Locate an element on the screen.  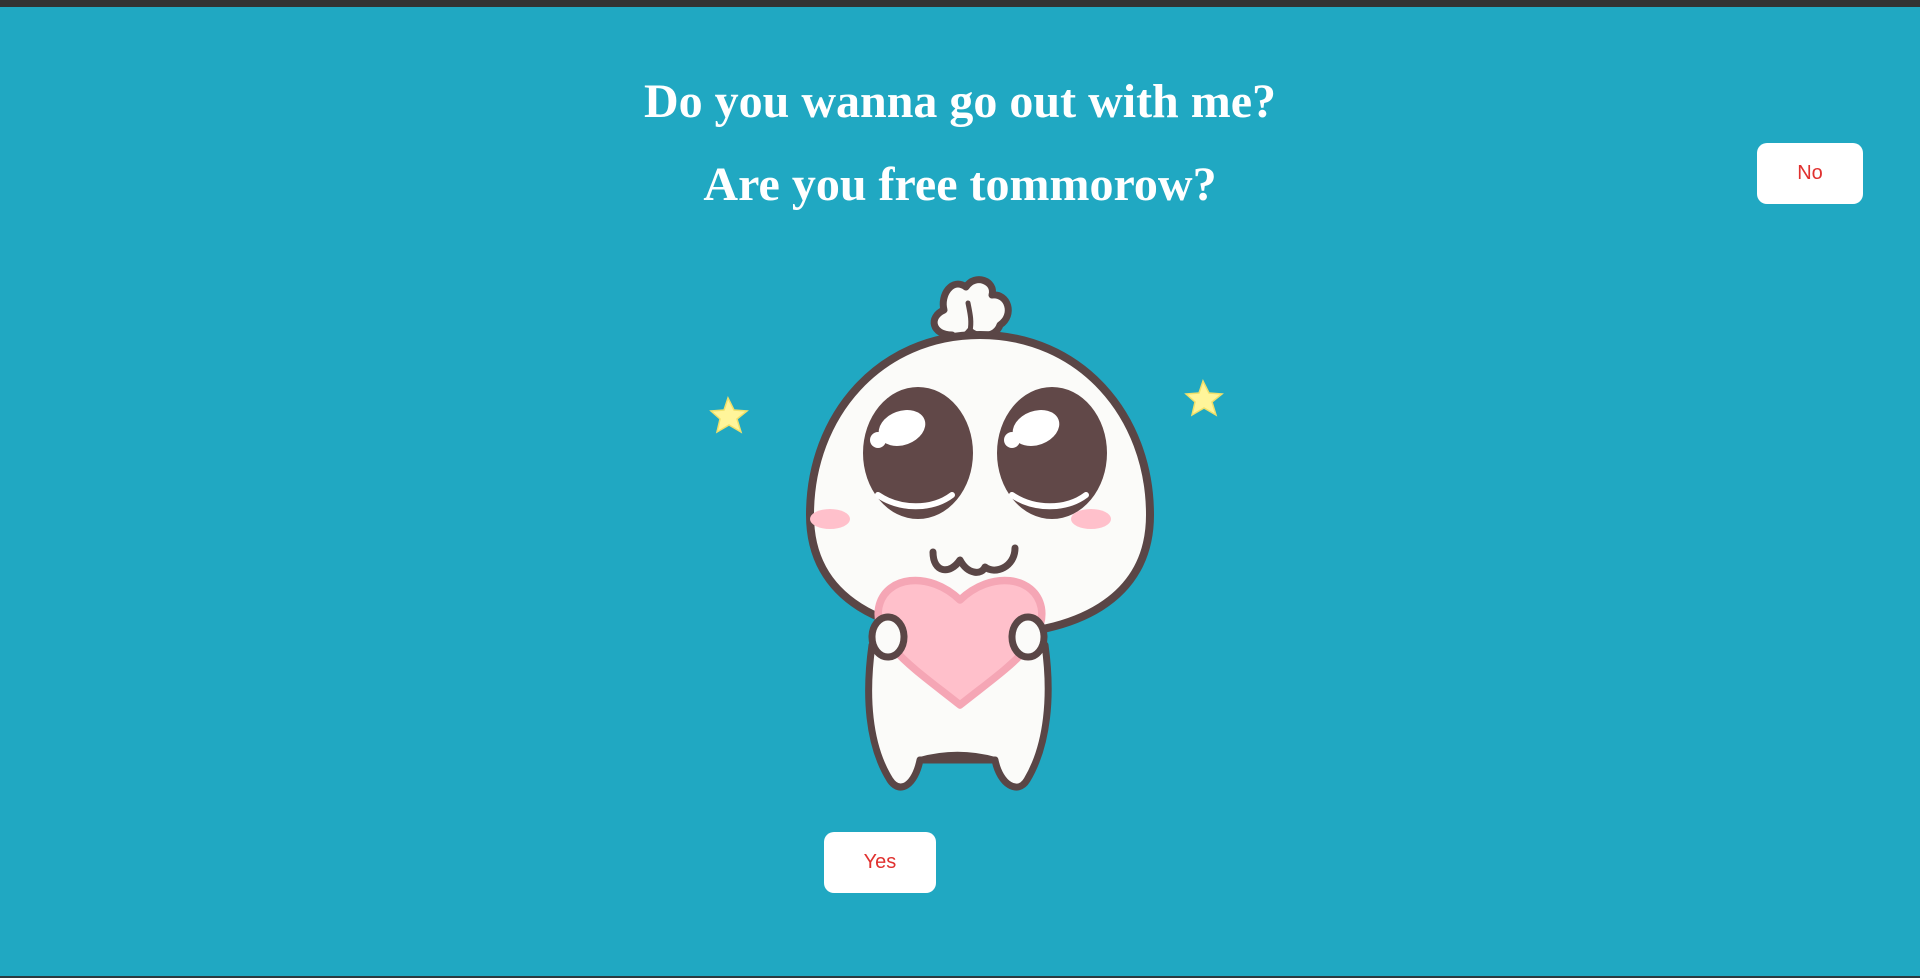
top-bar is located at coordinates (960, 3).